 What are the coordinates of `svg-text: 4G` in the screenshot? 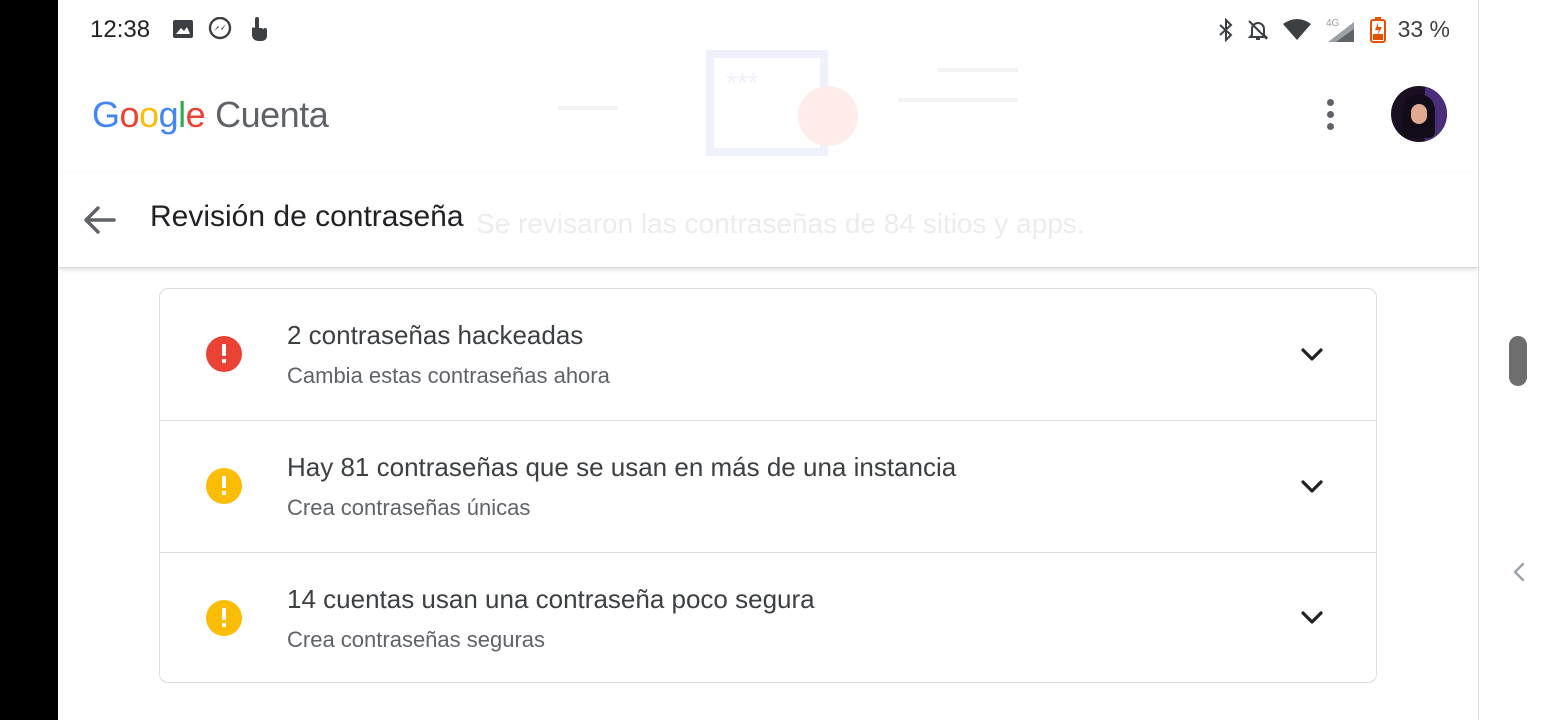 It's located at (1333, 23).